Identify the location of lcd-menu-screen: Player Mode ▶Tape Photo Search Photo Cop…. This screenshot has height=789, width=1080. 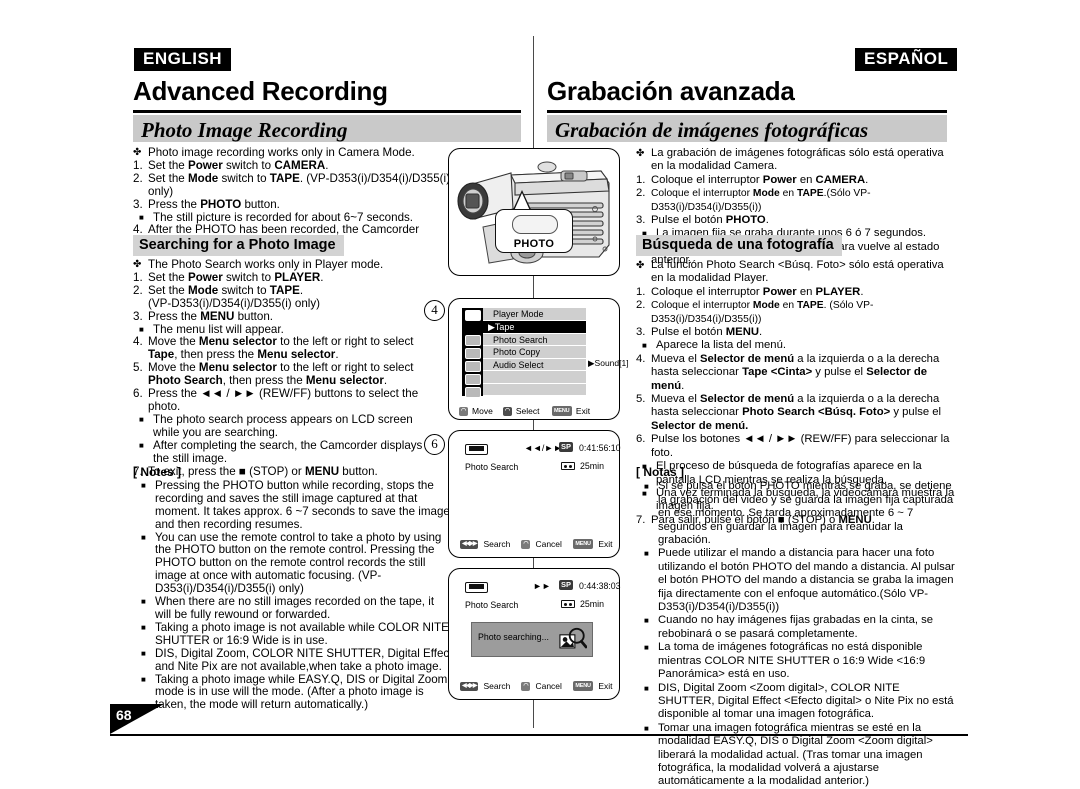
(538, 359).